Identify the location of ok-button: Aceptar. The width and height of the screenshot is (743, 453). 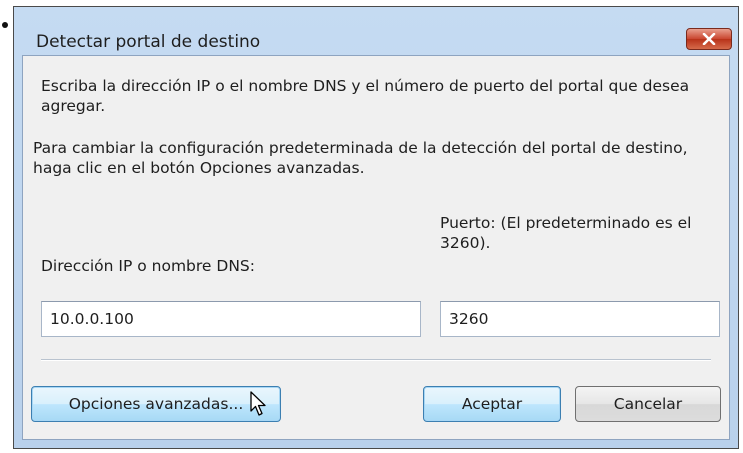
(492, 404).